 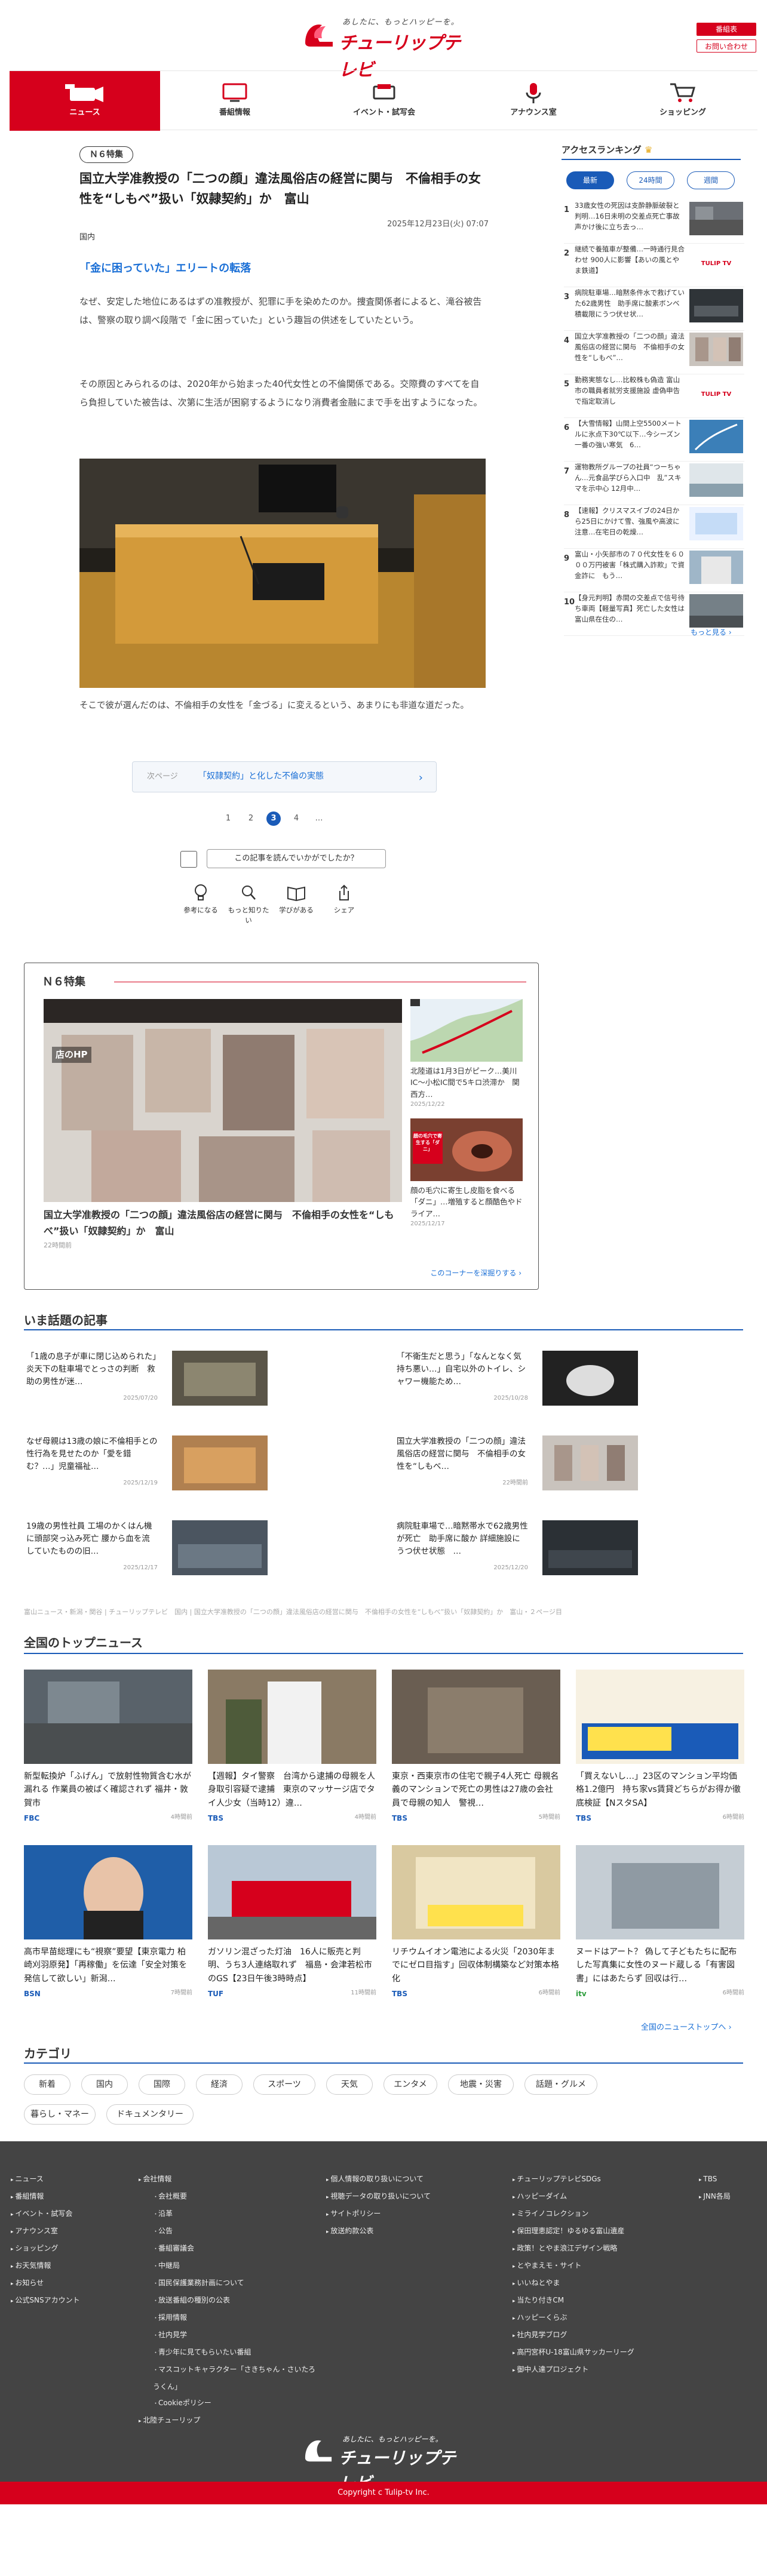 What do you see at coordinates (45, 2197) in the screenshot?
I see `footer-link: 番組情報` at bounding box center [45, 2197].